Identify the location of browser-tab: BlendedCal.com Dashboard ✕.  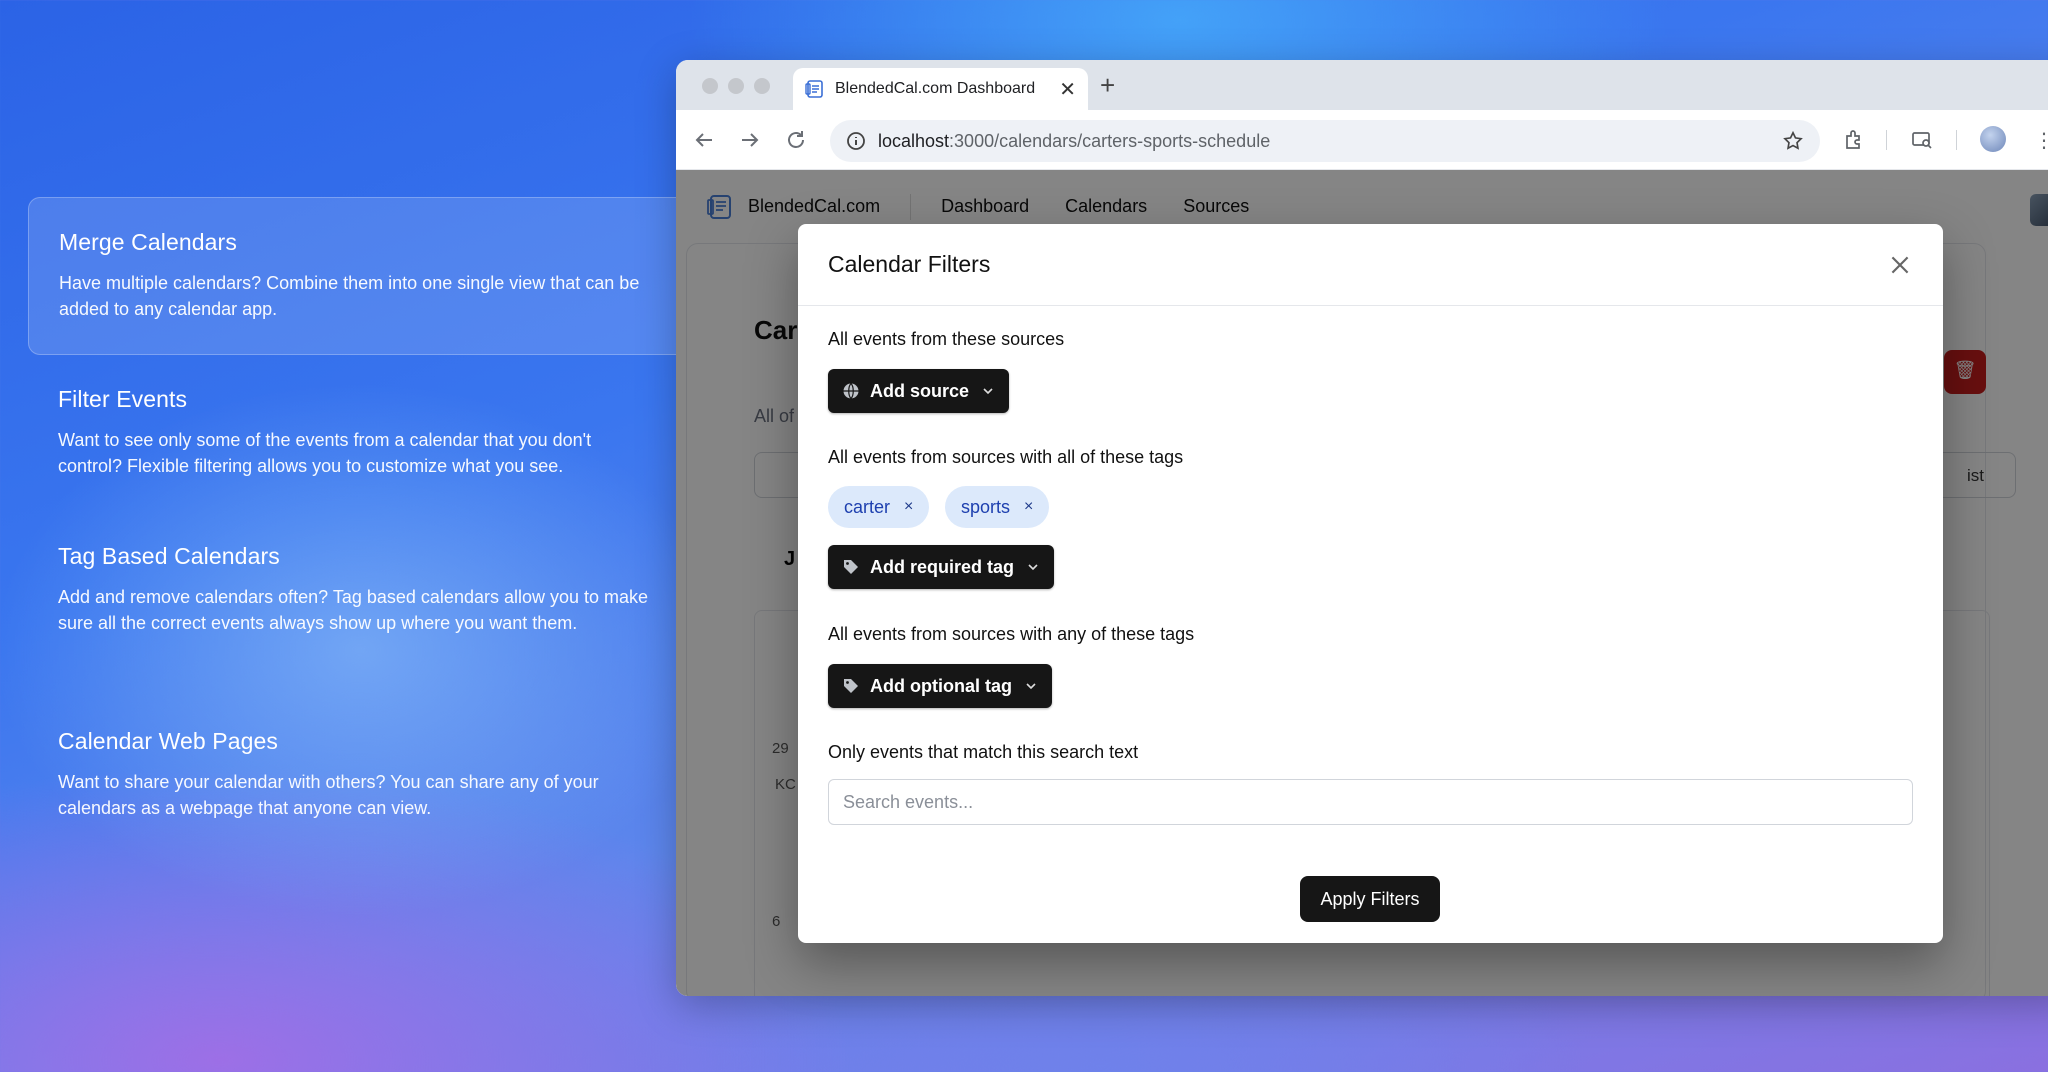
(940, 89).